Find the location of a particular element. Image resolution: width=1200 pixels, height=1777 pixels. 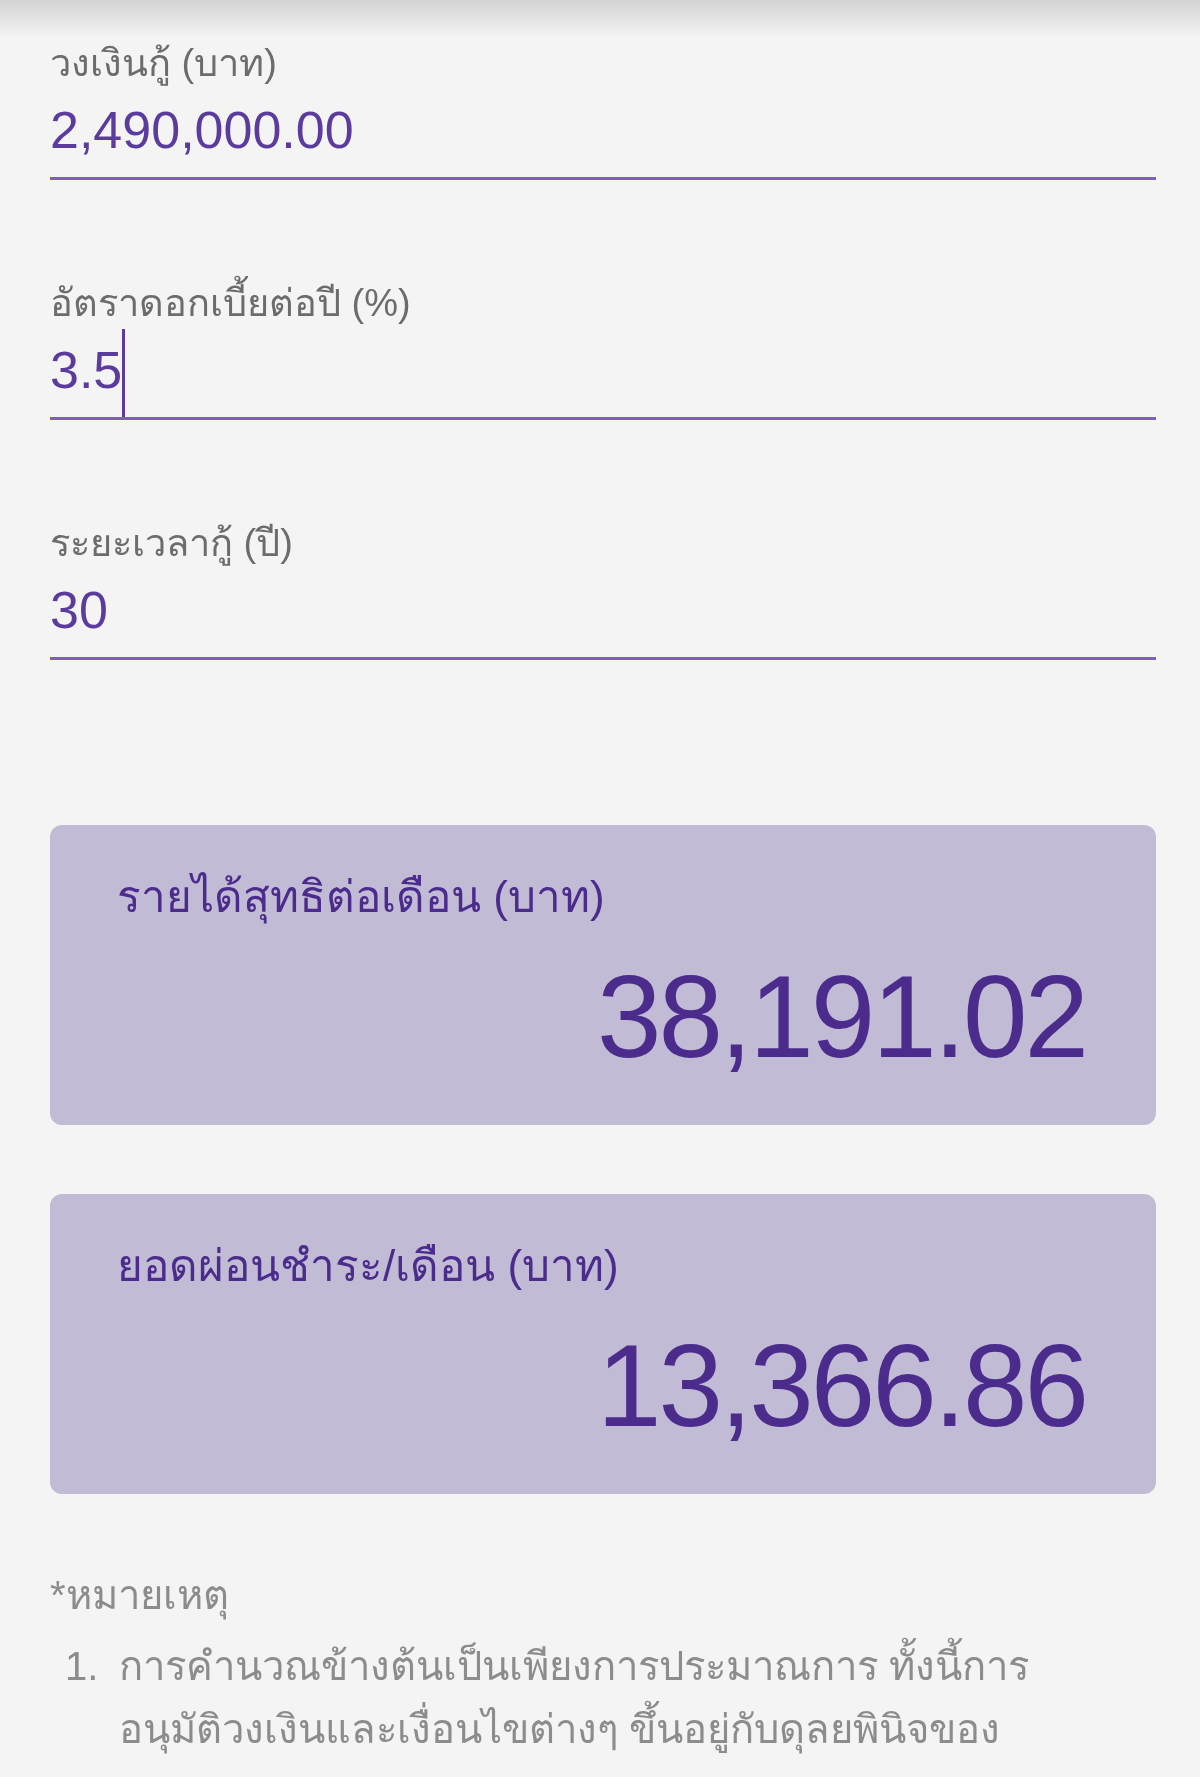

result-label: ยอดผ่อนชำระ/เดือน (บาท) is located at coordinates (368, 1266).